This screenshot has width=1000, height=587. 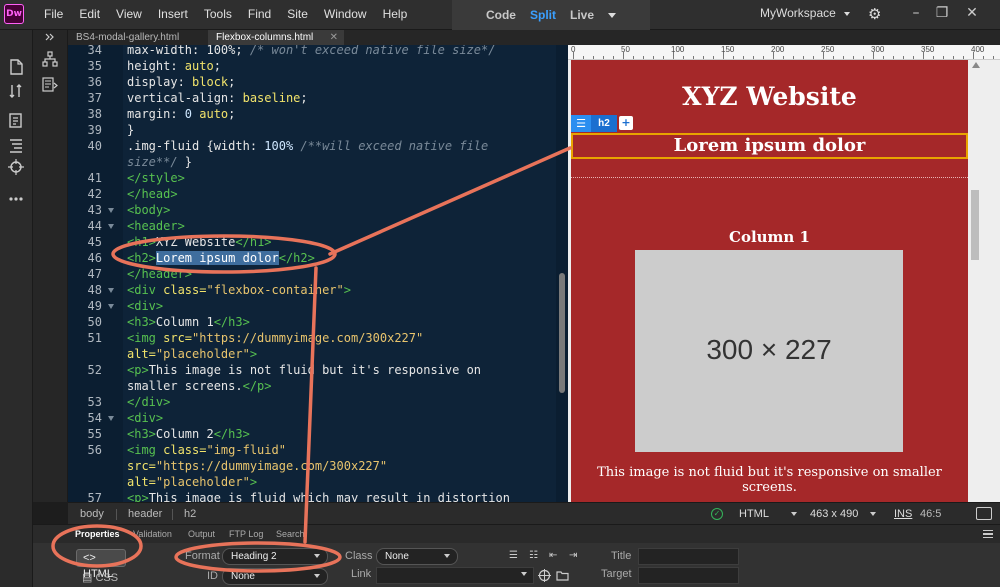 I want to click on indent-icon: ⇥, so click(x=575, y=555).